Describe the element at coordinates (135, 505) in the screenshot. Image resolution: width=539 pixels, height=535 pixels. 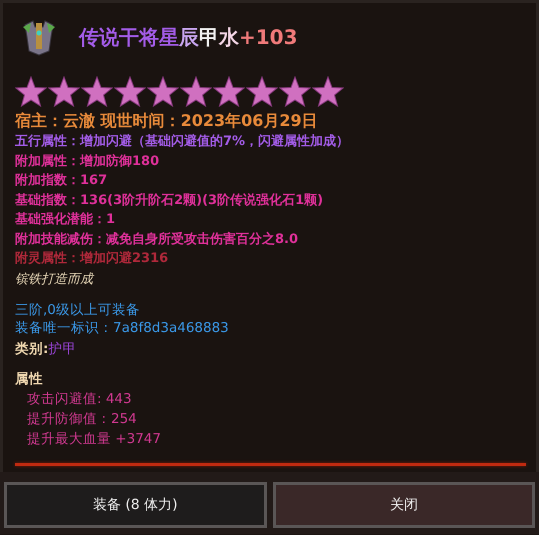
I see `equip-button: 装备 (8 体力)` at that location.